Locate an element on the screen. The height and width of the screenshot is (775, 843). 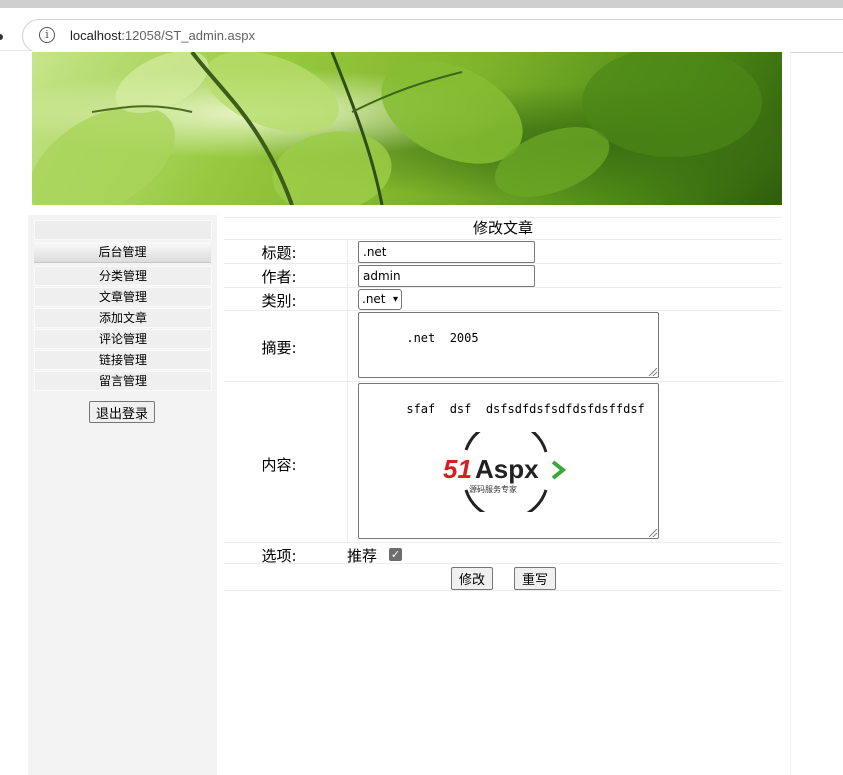
address-bar: i localhost:12058/ST_admin.aspx is located at coordinates (432, 36).